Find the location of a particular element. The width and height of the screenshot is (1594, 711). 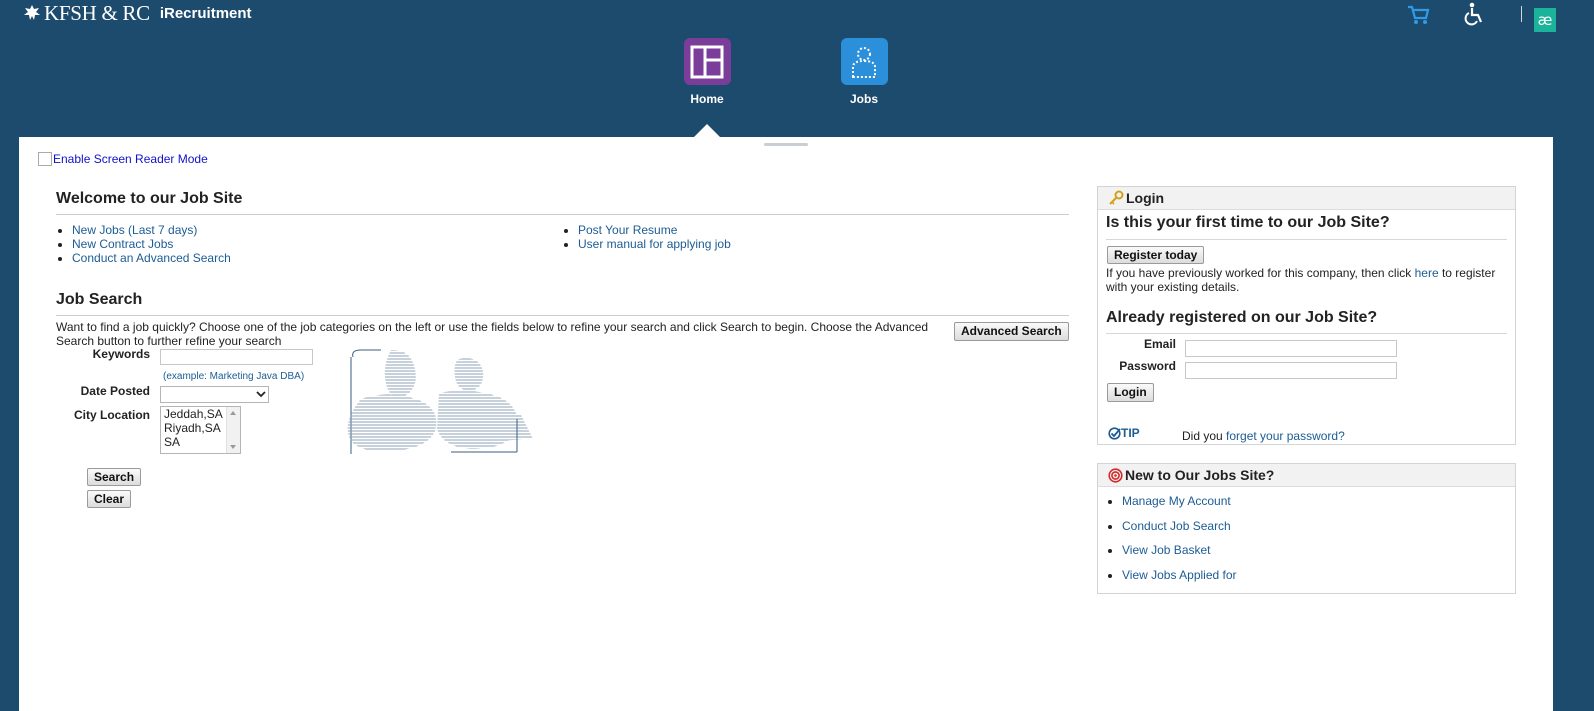

list-item: View Job Basket is located at coordinates (1179, 550).